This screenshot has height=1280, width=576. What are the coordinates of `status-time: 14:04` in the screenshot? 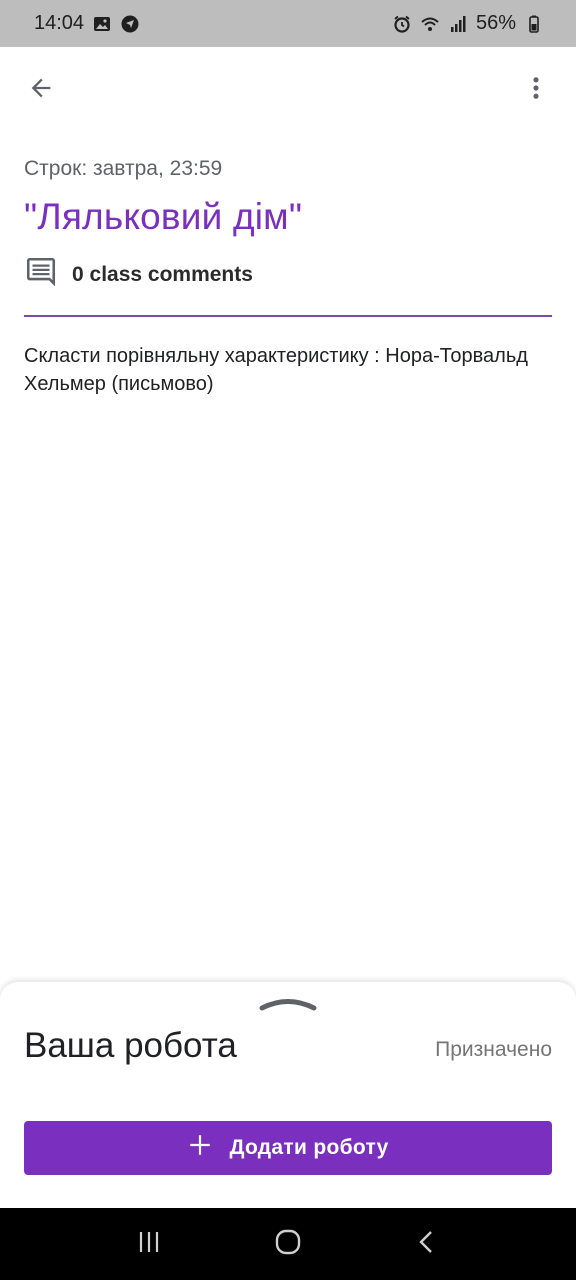 It's located at (59, 23).